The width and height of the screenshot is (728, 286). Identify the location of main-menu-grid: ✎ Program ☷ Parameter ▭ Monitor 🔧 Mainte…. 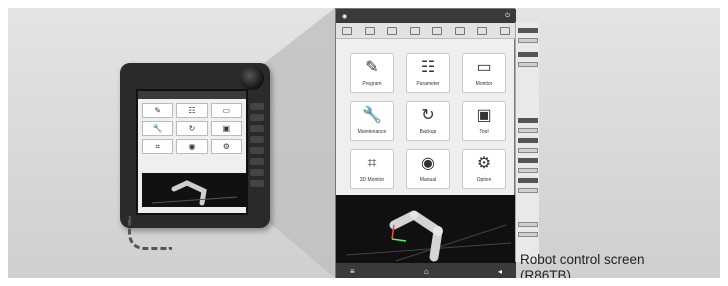
(429, 123).